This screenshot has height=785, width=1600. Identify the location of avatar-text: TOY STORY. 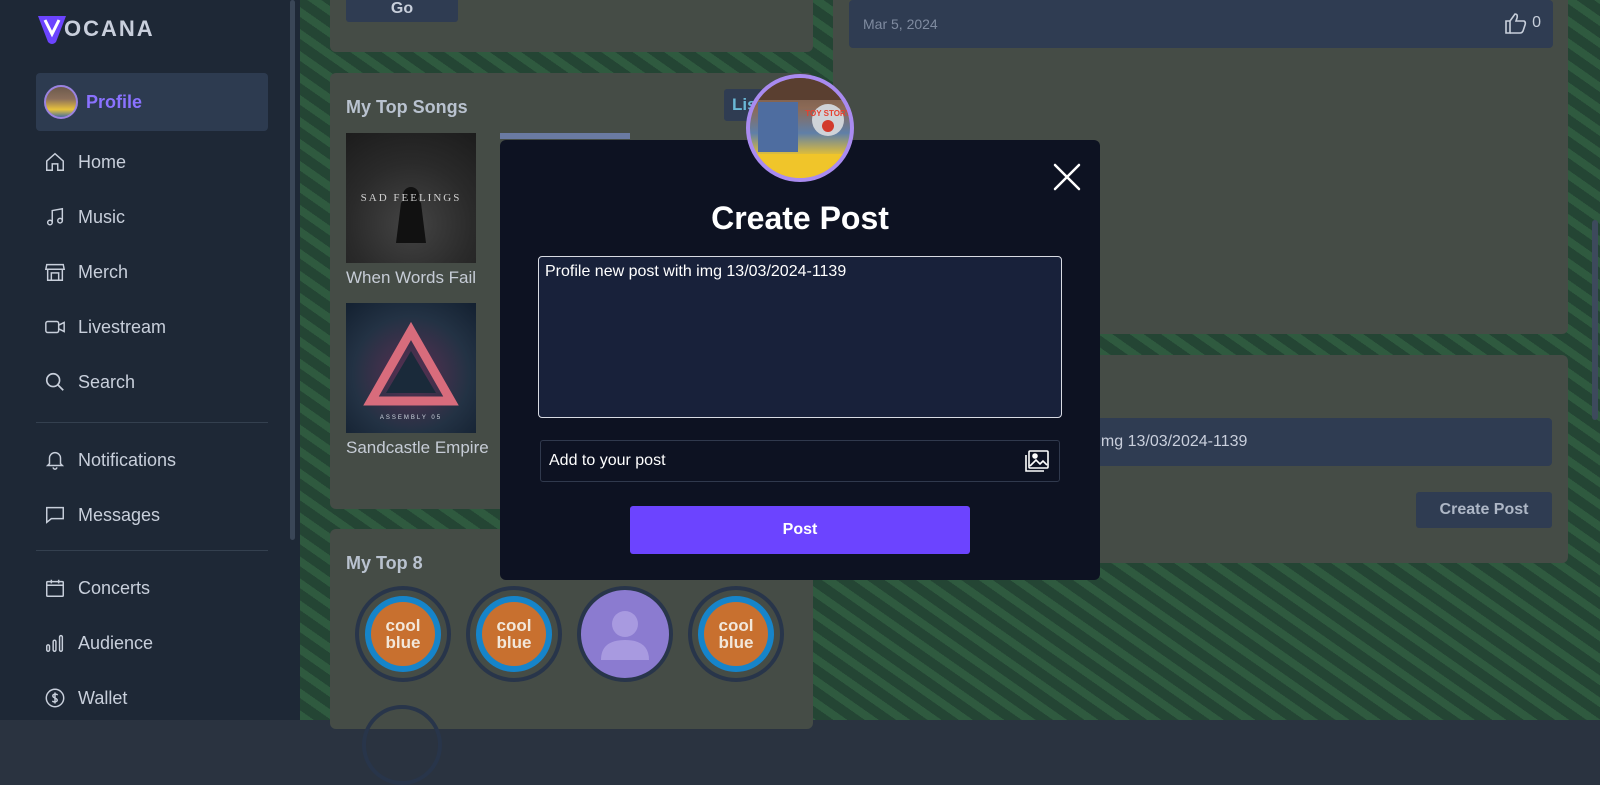
(827, 113).